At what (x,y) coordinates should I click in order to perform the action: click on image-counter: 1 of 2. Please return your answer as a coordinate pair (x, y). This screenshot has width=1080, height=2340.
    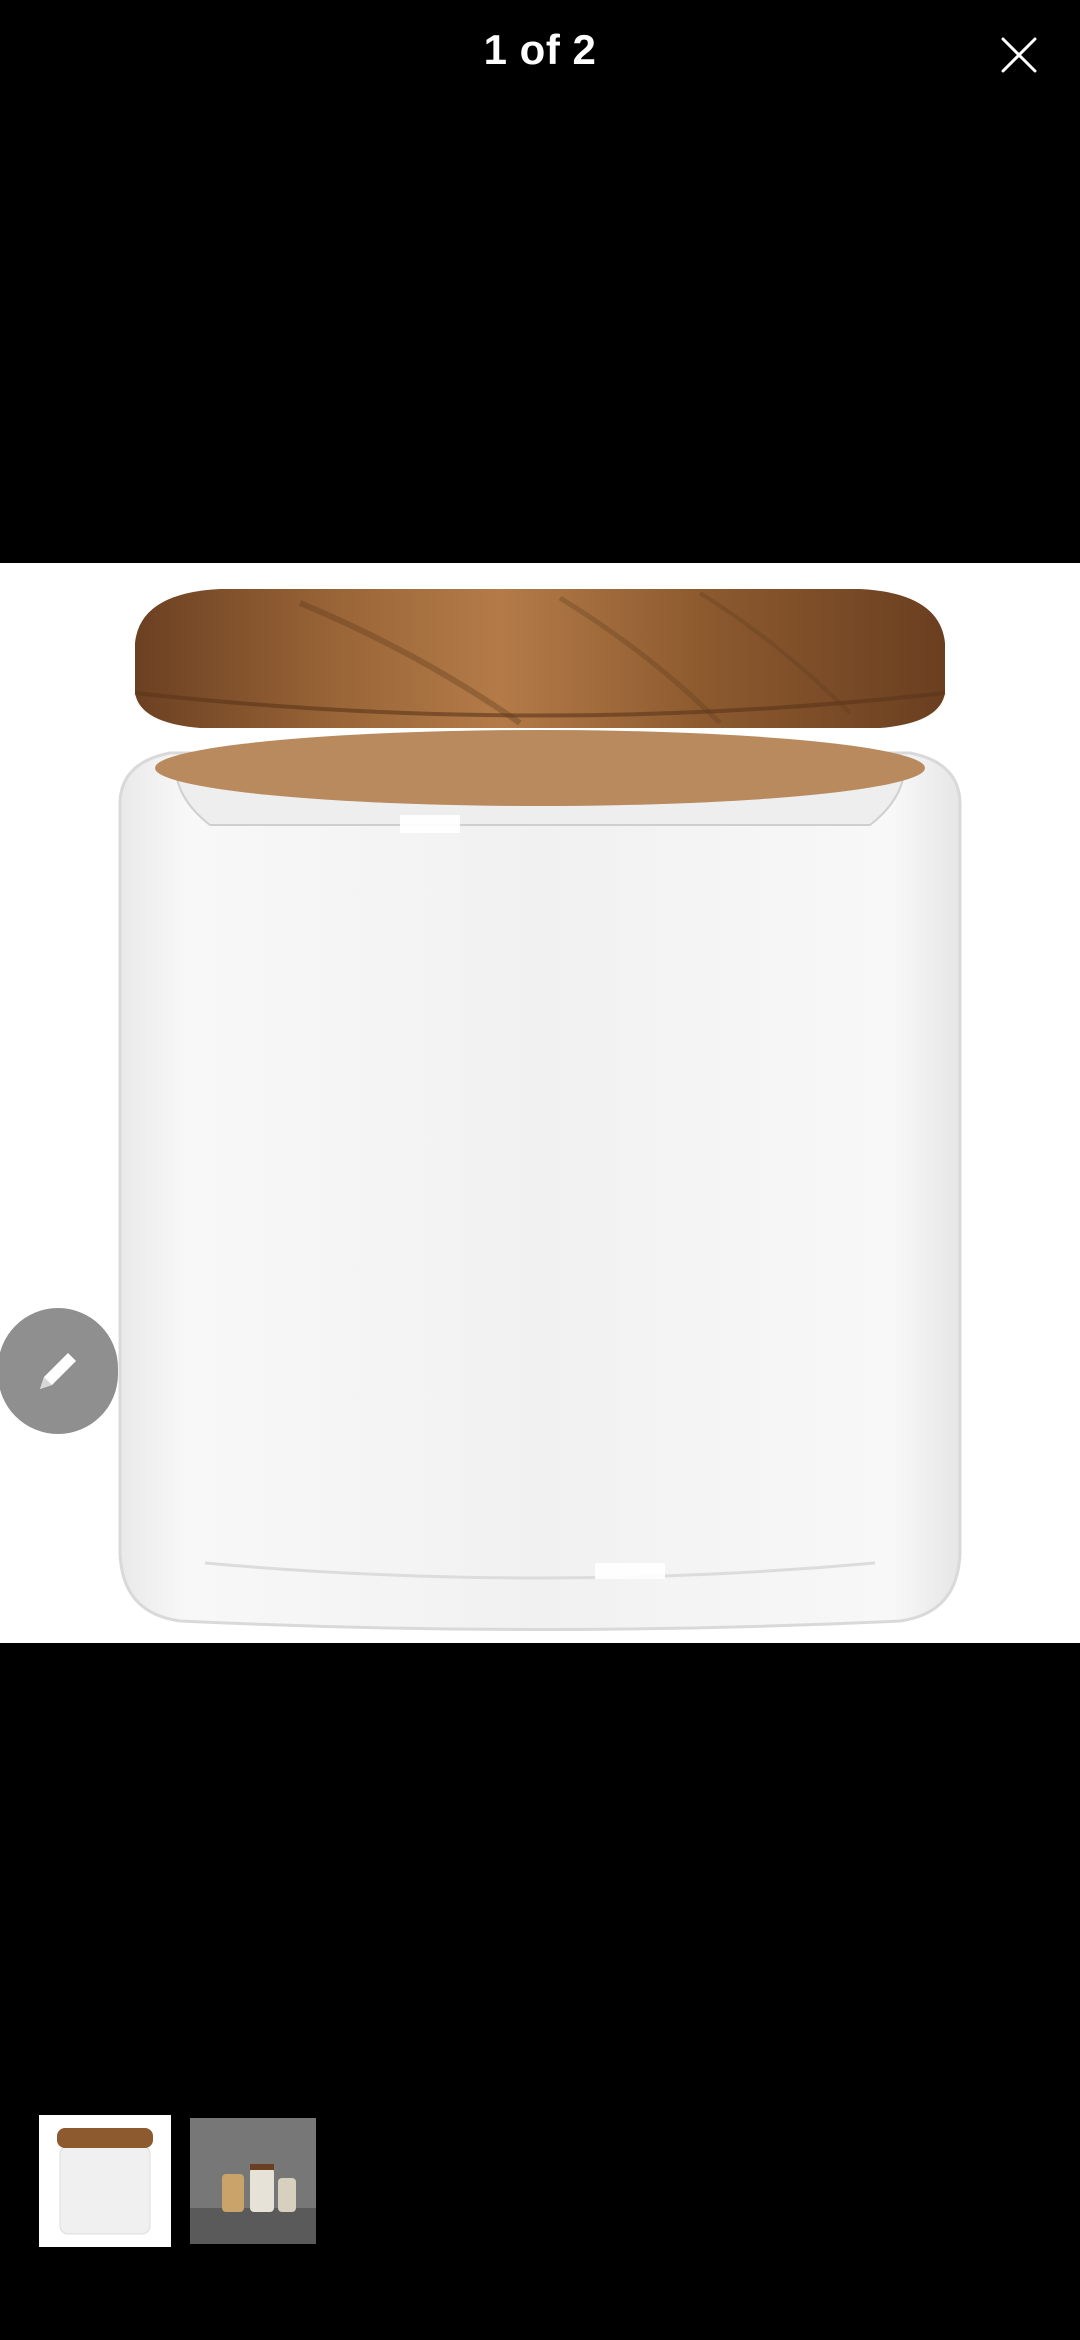
    Looking at the image, I should click on (540, 49).